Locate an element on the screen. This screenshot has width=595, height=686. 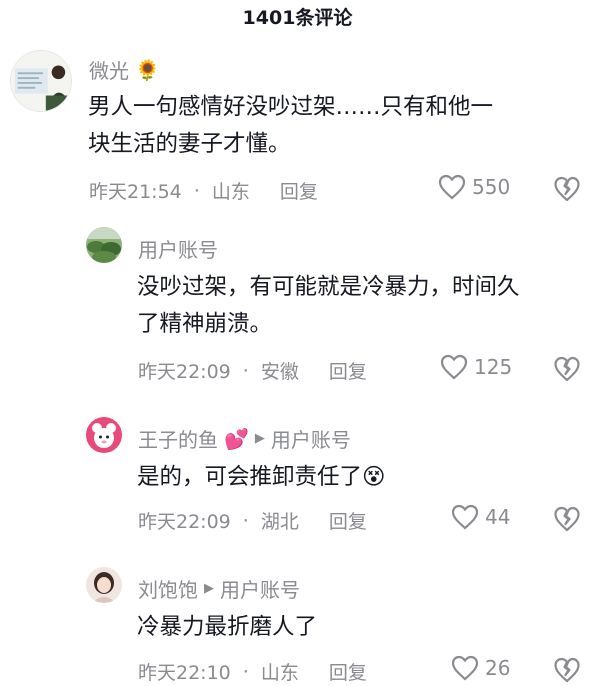
two-hearts-icon: 💕 is located at coordinates (236, 438).